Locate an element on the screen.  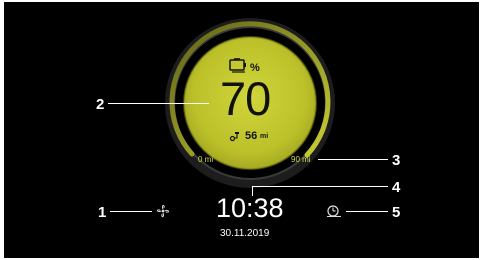
range-plug-icon is located at coordinates (234, 137).